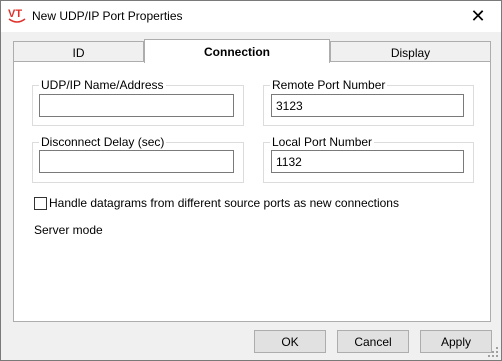 The height and width of the screenshot is (361, 502). I want to click on tab-id: ID, so click(78, 52).